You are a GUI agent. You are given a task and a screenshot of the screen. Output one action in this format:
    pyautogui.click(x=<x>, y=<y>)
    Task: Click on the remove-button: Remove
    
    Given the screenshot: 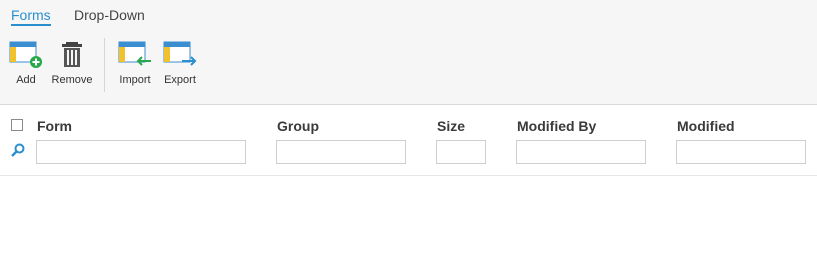 What is the action you would take?
    pyautogui.click(x=72, y=63)
    